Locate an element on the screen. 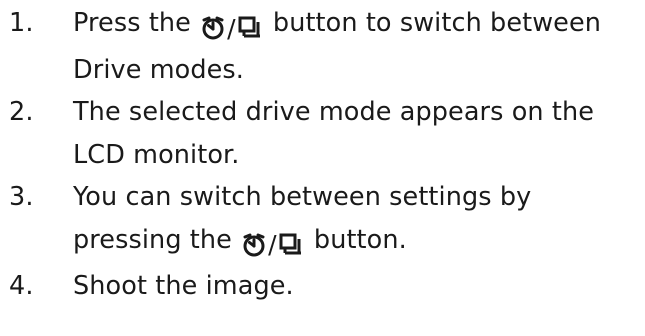 The image size is (645, 336). step-text-after-icon: button. is located at coordinates (356, 239).